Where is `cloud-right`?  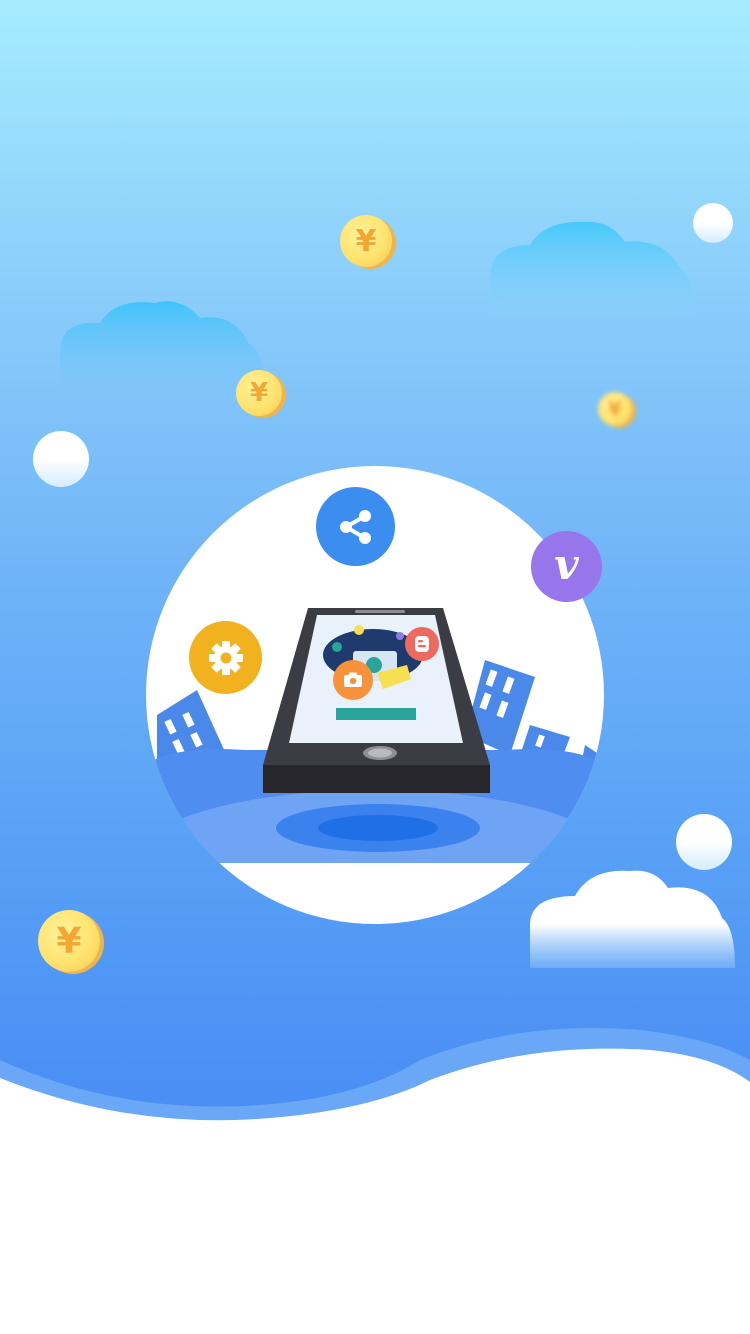 cloud-right is located at coordinates (592, 268).